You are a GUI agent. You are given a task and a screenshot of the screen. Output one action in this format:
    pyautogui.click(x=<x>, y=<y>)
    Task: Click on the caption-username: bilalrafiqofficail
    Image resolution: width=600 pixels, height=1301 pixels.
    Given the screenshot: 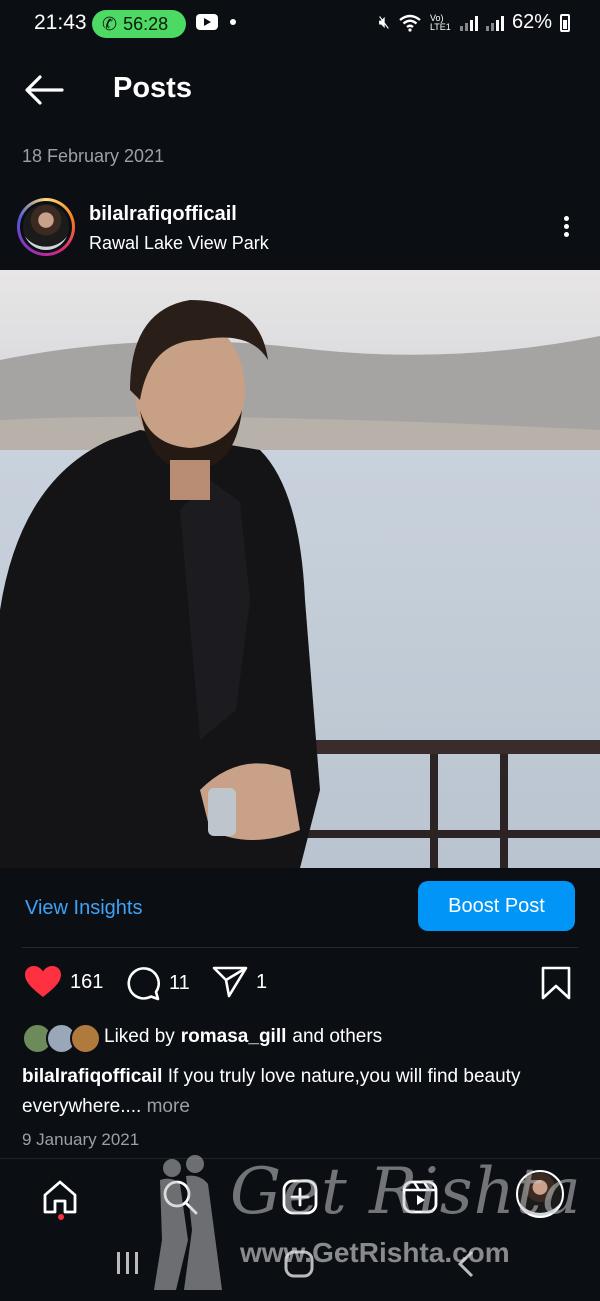 What is the action you would take?
    pyautogui.click(x=92, y=1076)
    